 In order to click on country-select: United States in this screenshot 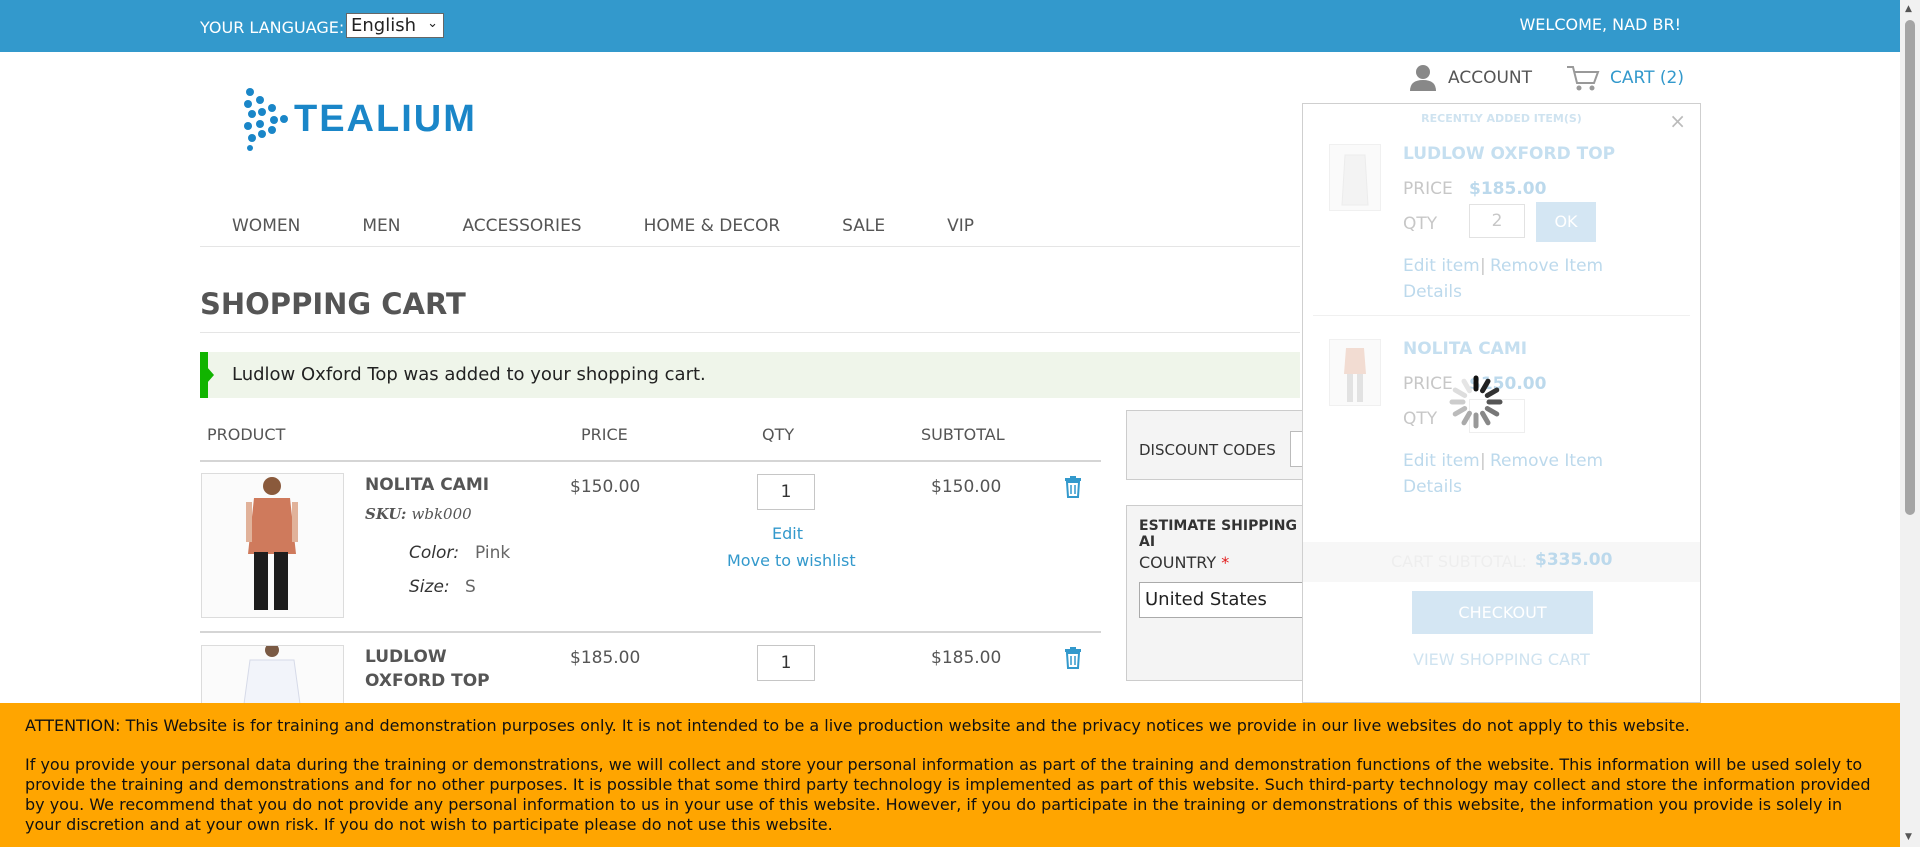, I will do `click(1224, 600)`.